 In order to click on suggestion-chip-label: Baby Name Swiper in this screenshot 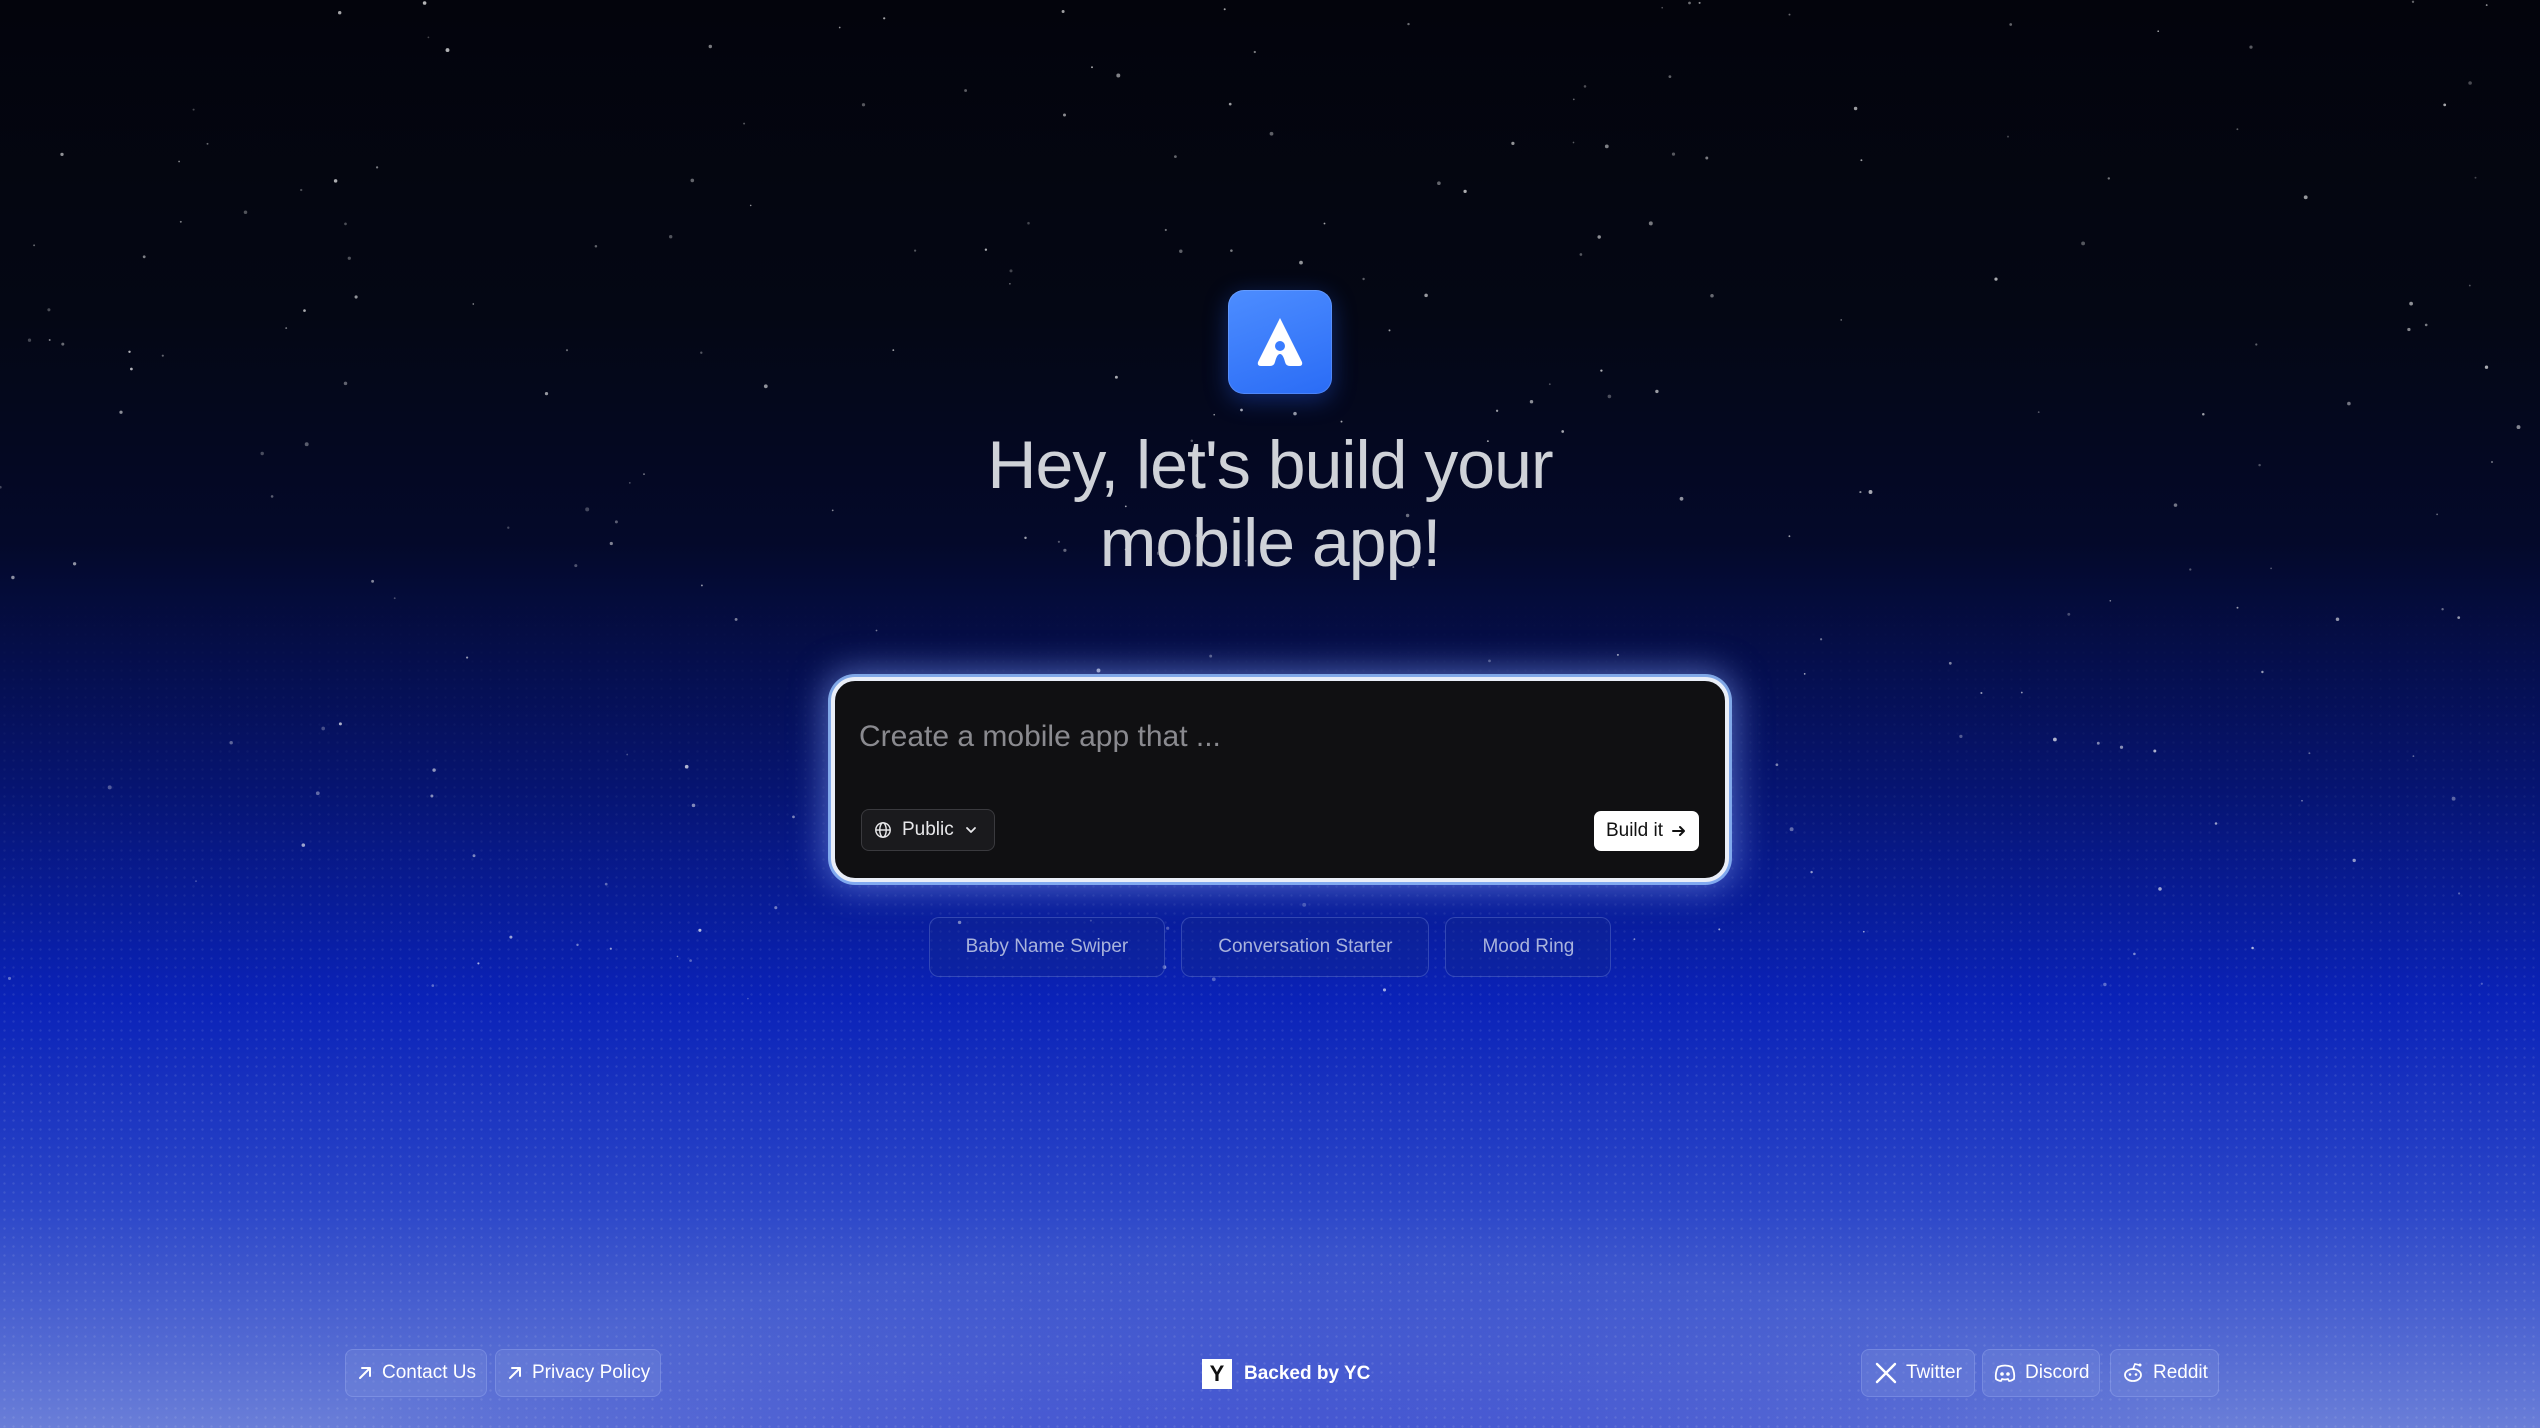, I will do `click(1047, 946)`.